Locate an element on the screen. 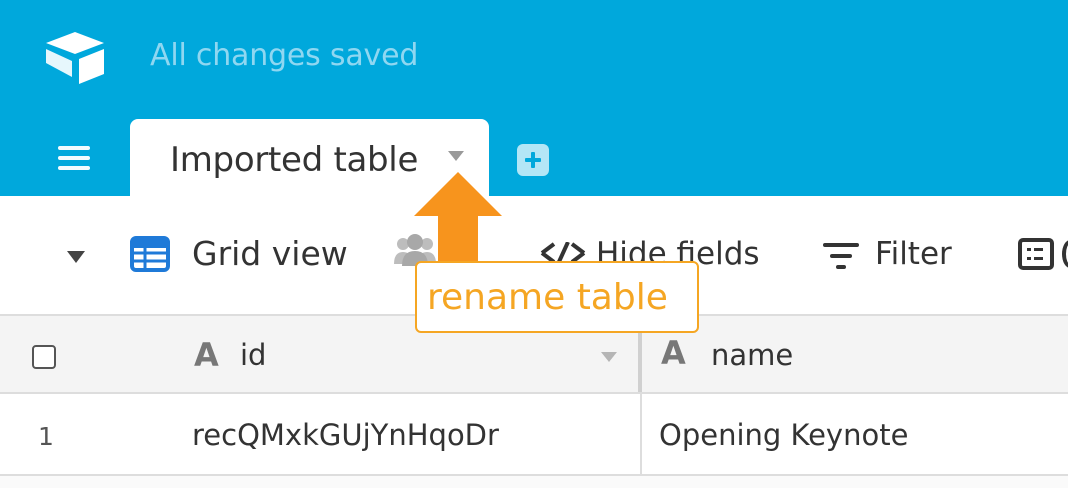  annotation-callout: rename table is located at coordinates (557, 297).